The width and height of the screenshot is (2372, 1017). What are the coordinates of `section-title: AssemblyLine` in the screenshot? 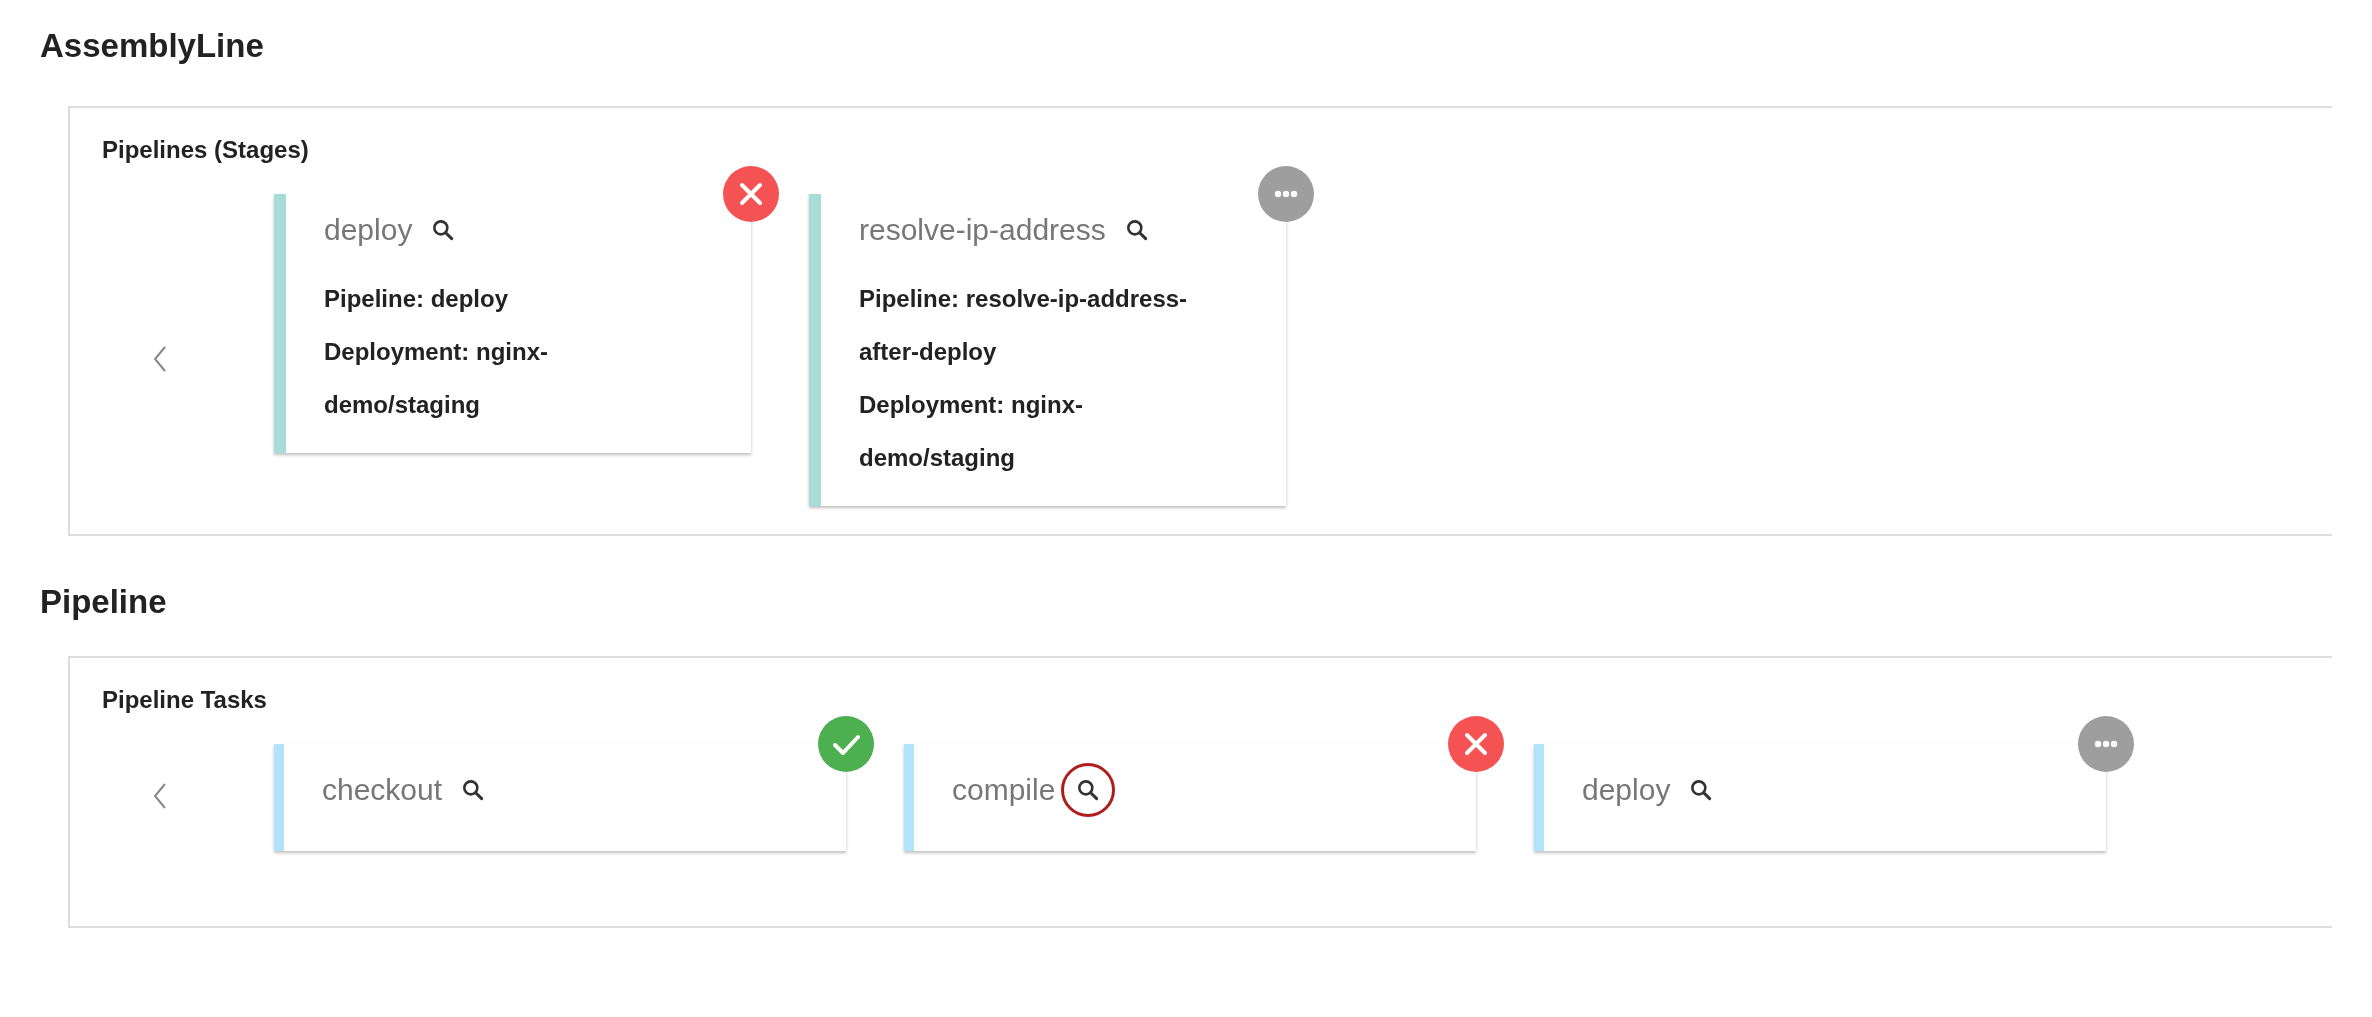 It's located at (152, 46).